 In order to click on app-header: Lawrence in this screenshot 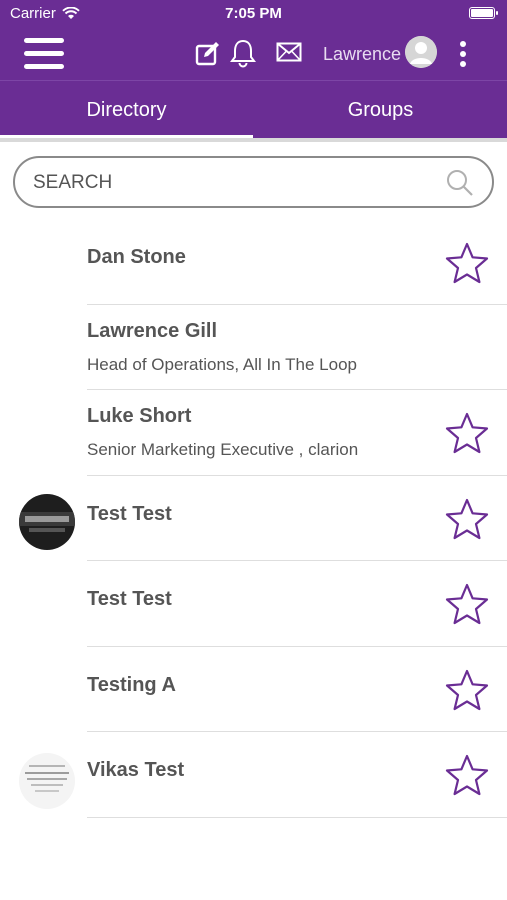, I will do `click(253, 54)`.